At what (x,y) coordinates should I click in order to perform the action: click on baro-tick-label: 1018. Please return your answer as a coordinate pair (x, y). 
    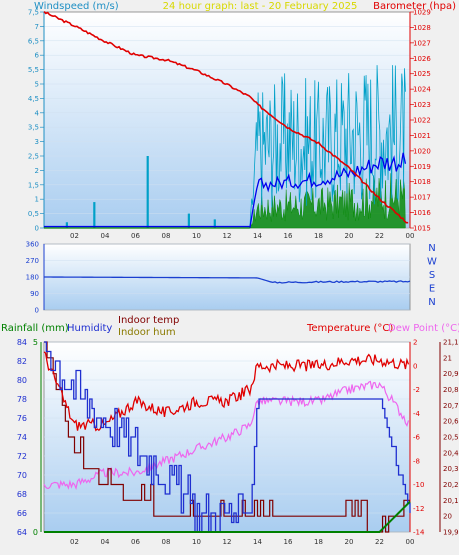
    Looking at the image, I should click on (422, 182).